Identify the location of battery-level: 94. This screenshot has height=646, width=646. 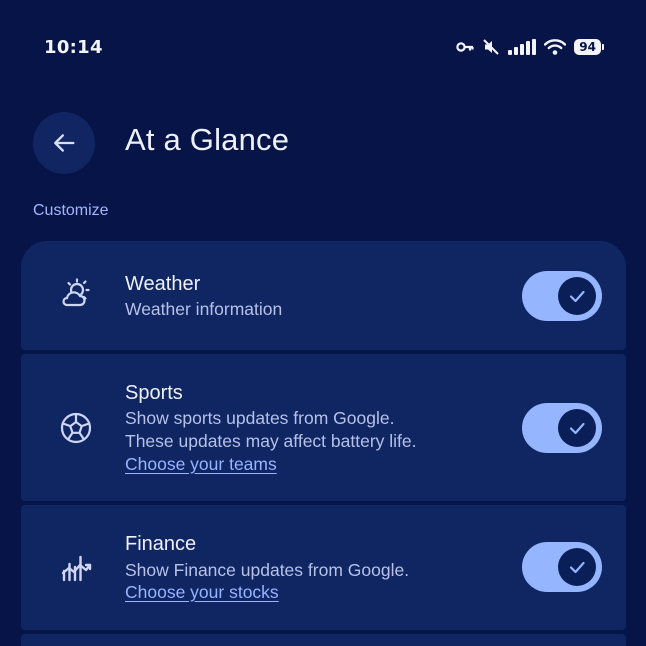
(587, 47).